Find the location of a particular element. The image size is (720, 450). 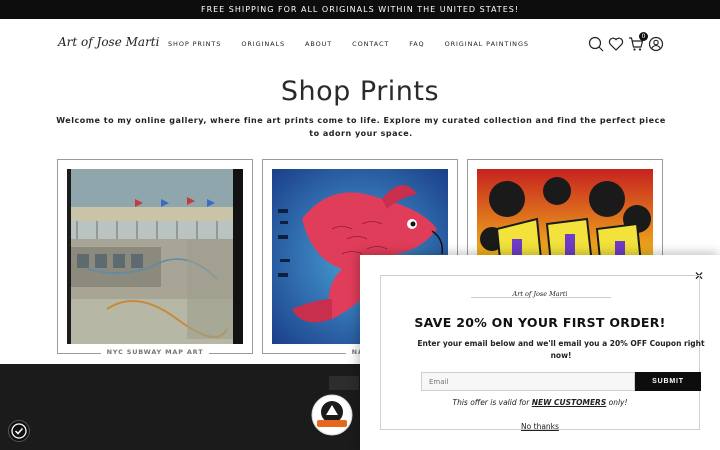

no-thanks-link: No thanks is located at coordinates (540, 426).